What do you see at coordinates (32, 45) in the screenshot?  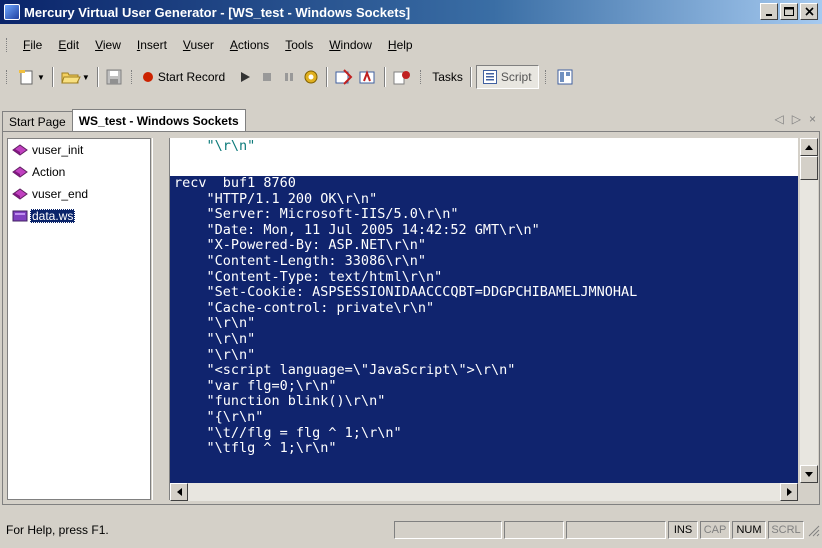 I see `menu-file: File` at bounding box center [32, 45].